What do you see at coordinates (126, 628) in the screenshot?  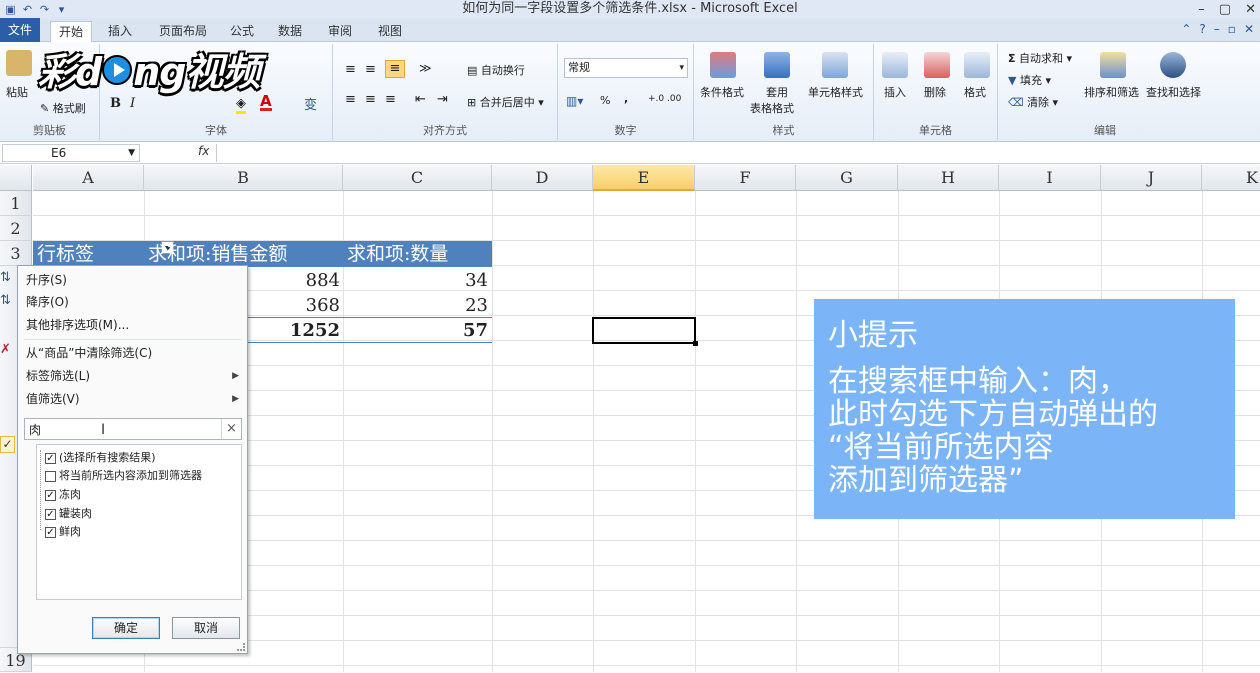 I see `ok-button: 确定` at bounding box center [126, 628].